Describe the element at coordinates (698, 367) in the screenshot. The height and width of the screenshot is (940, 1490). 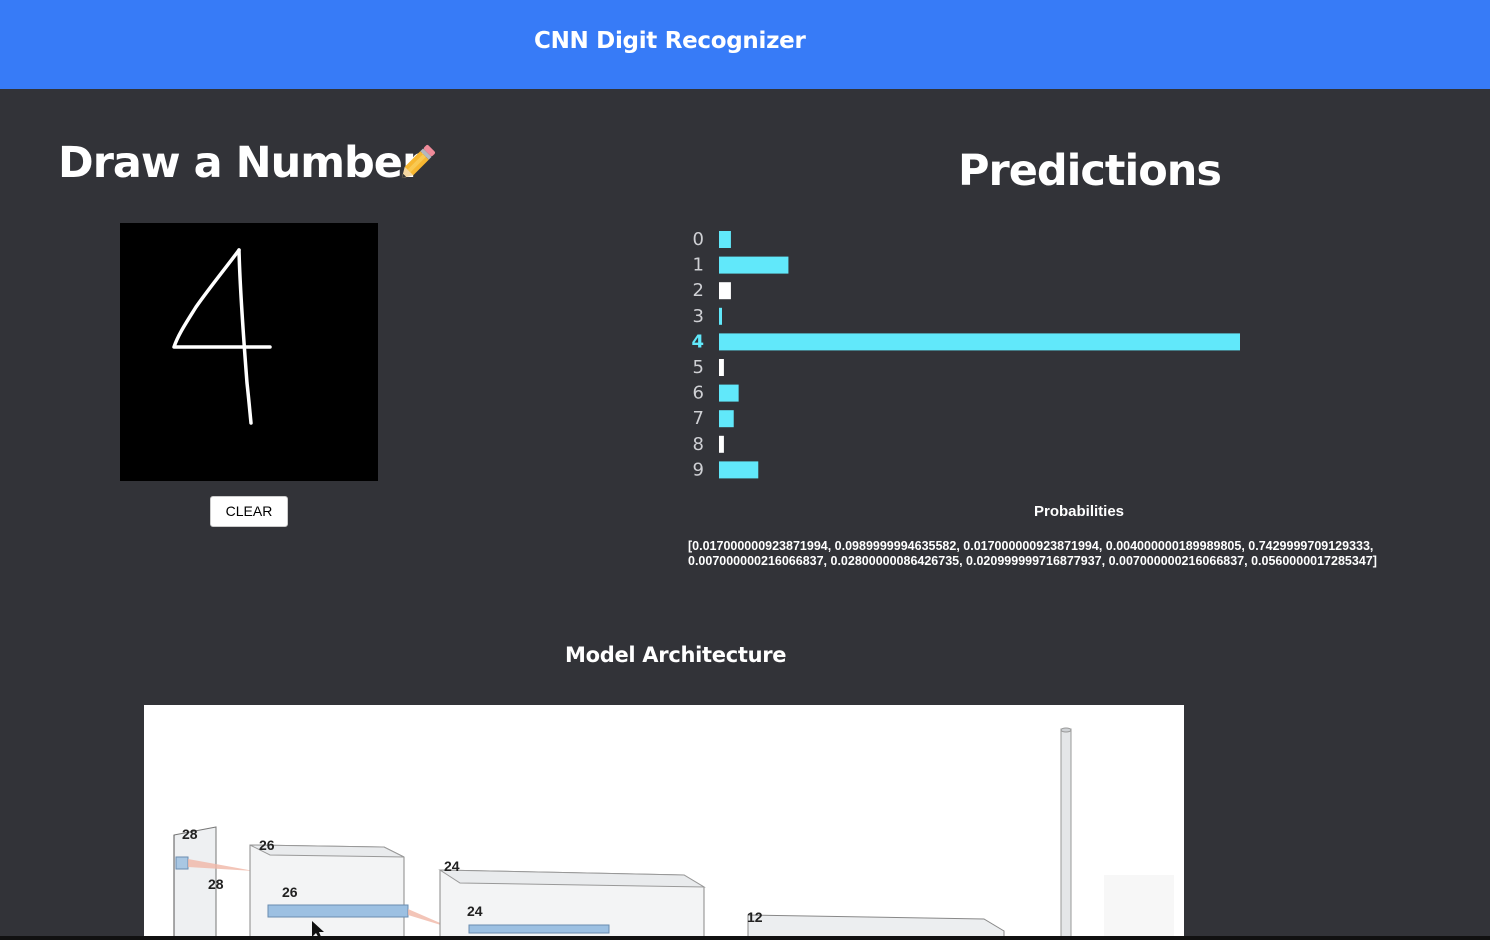
I see `digit-label: 5` at that location.